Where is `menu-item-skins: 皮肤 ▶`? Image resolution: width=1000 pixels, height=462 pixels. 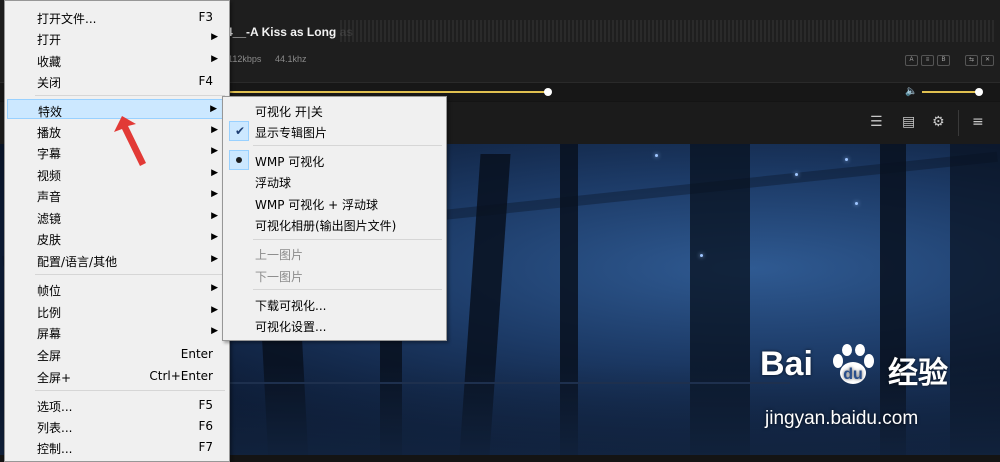 menu-item-skins: 皮肤 ▶ is located at coordinates (117, 238).